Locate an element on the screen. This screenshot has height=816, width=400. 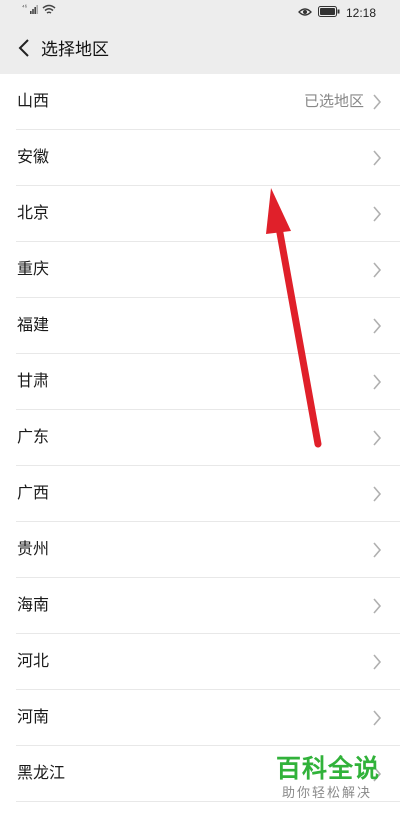
chevron-left-icon is located at coordinates (24, 50).